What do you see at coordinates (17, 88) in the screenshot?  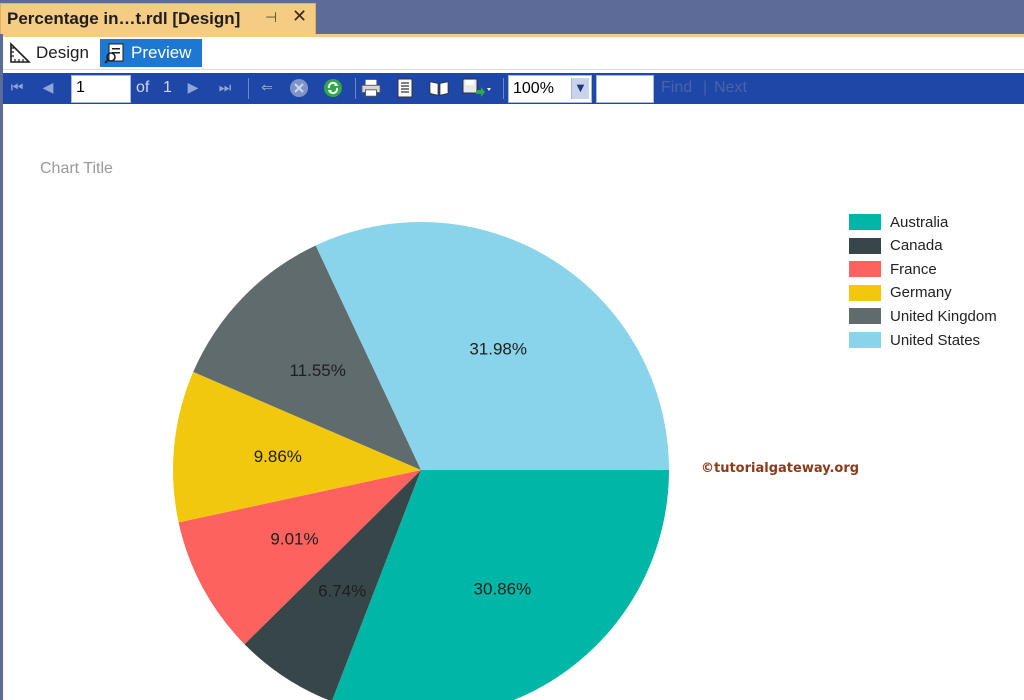 I see `first-page-icon: ⏮` at bounding box center [17, 88].